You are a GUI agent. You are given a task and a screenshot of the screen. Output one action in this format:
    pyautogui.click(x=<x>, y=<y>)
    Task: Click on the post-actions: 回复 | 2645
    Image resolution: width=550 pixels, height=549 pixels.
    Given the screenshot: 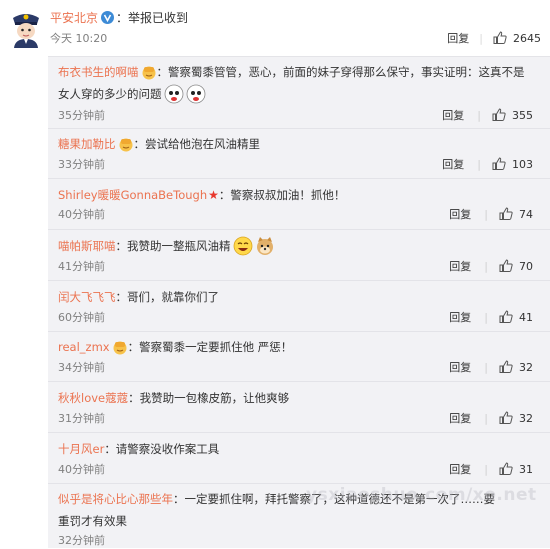 What is the action you would take?
    pyautogui.click(x=494, y=39)
    